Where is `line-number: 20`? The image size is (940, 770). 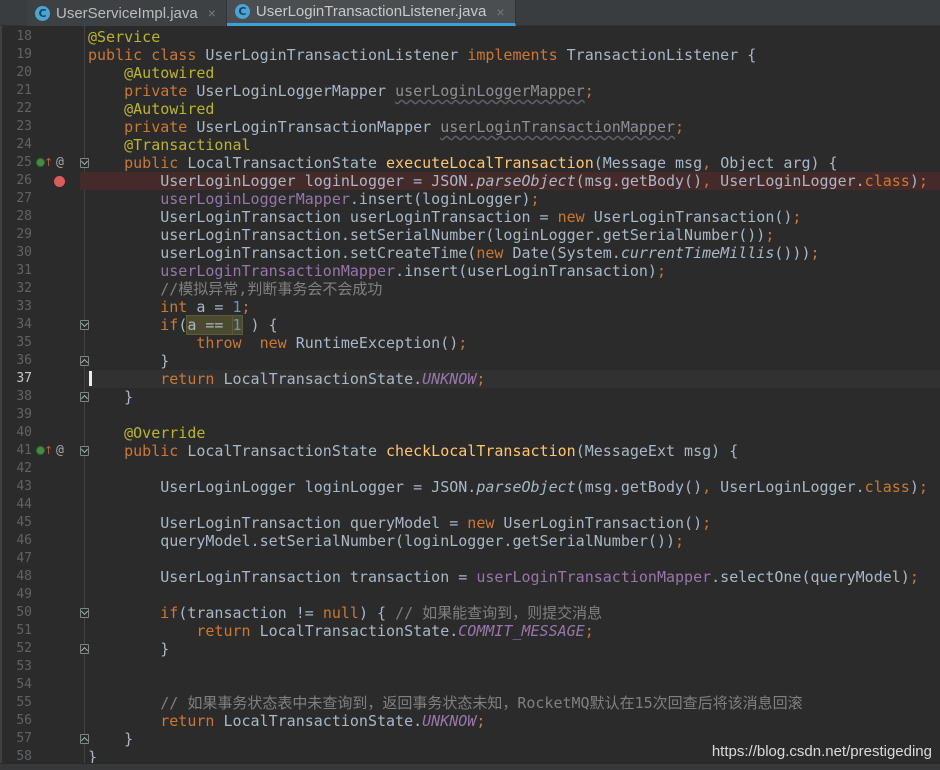
line-number: 20 is located at coordinates (16, 73).